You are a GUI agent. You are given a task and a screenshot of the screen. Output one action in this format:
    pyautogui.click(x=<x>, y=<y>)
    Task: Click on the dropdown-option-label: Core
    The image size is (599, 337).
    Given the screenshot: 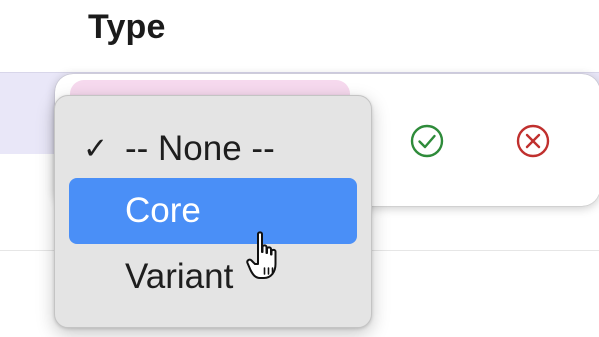 What is the action you would take?
    pyautogui.click(x=163, y=210)
    